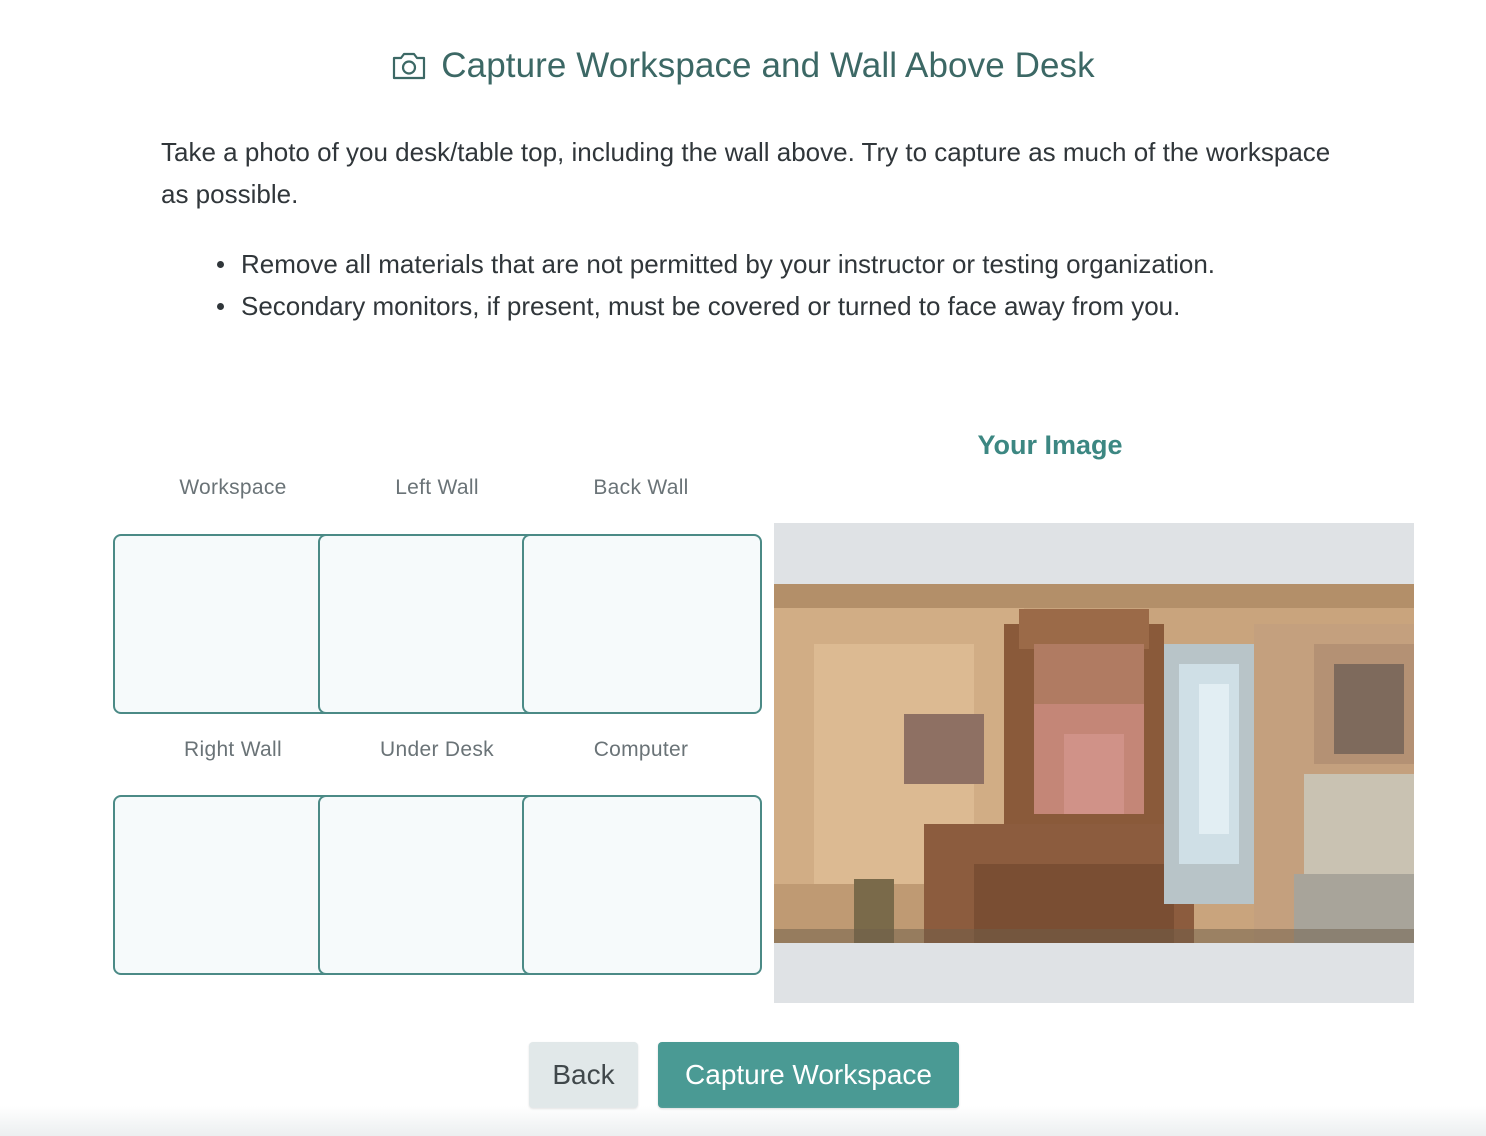 The height and width of the screenshot is (1136, 1486). Describe the element at coordinates (233, 885) in the screenshot. I see `slot-right-wall` at that location.